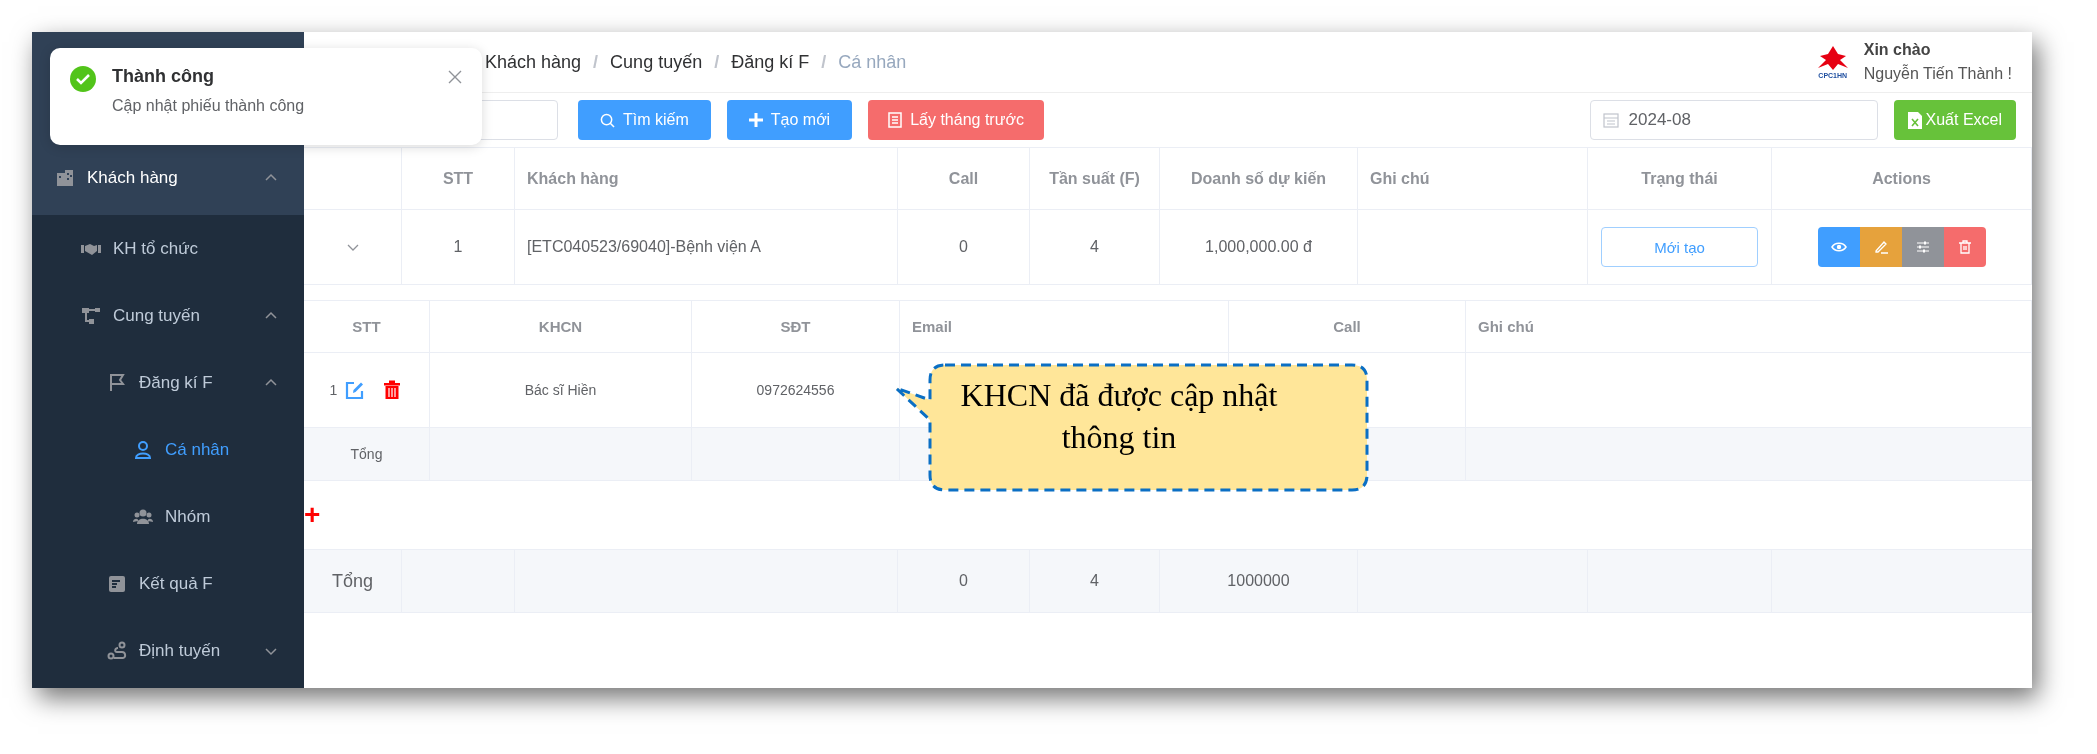 This screenshot has height=754, width=2097. What do you see at coordinates (1680, 178) in the screenshot?
I see `column-header: Trạng thái` at bounding box center [1680, 178].